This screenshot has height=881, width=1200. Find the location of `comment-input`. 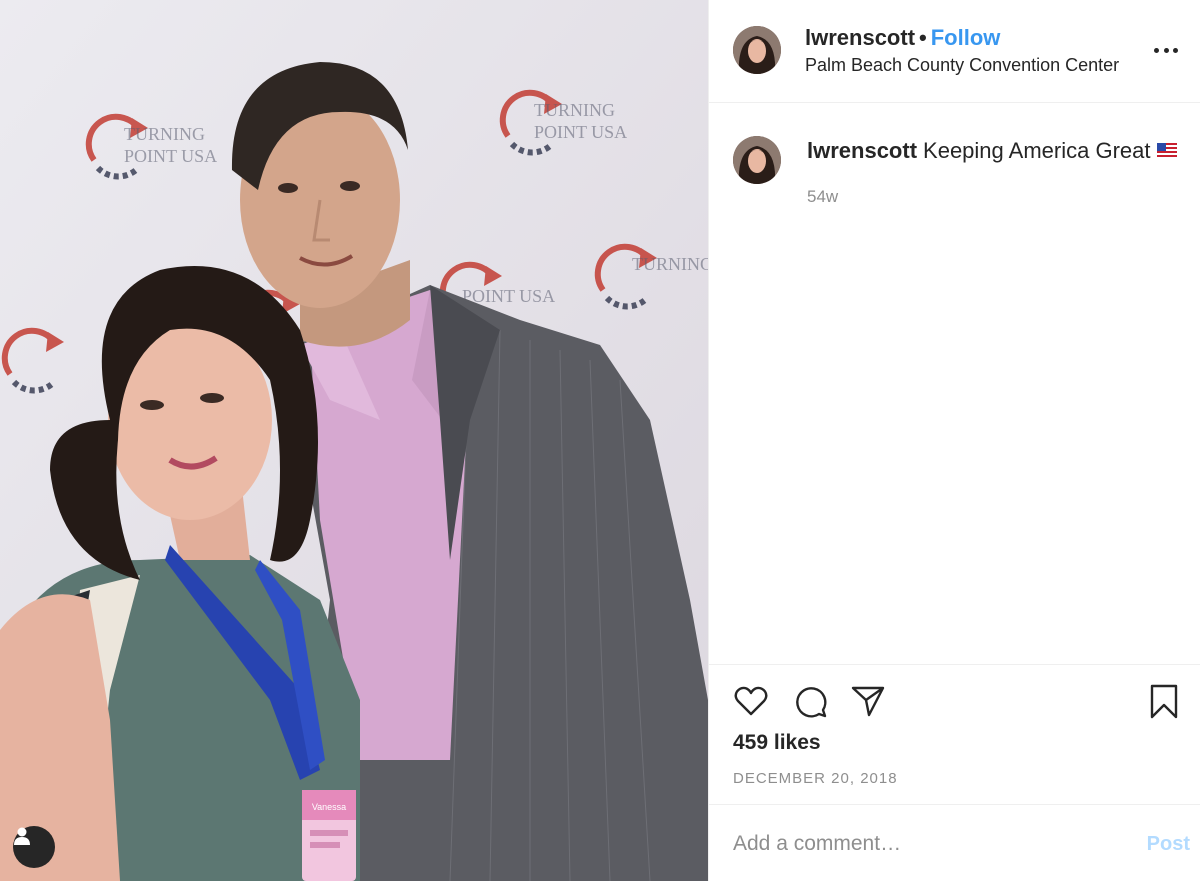

comment-input is located at coordinates (918, 844).